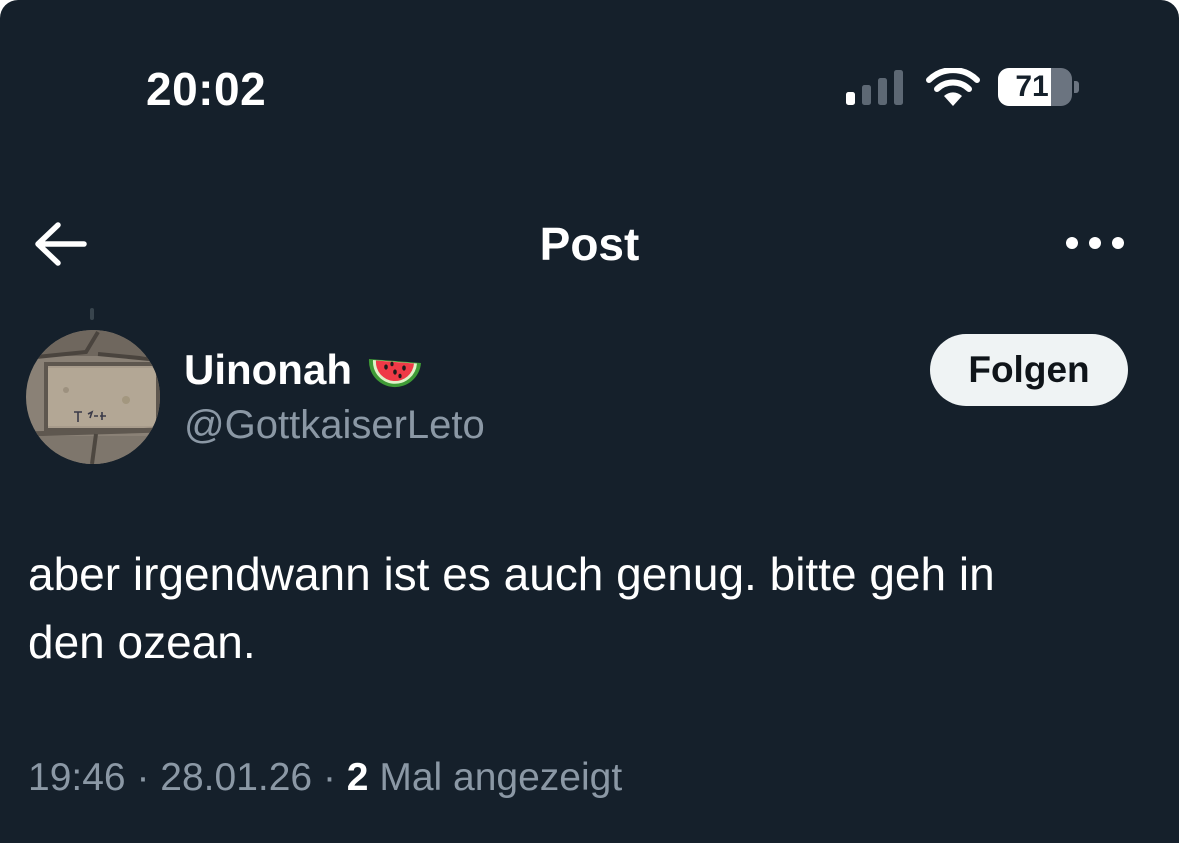 The height and width of the screenshot is (843, 1179). What do you see at coordinates (206, 89) in the screenshot?
I see `status-bar-time: 20:02` at bounding box center [206, 89].